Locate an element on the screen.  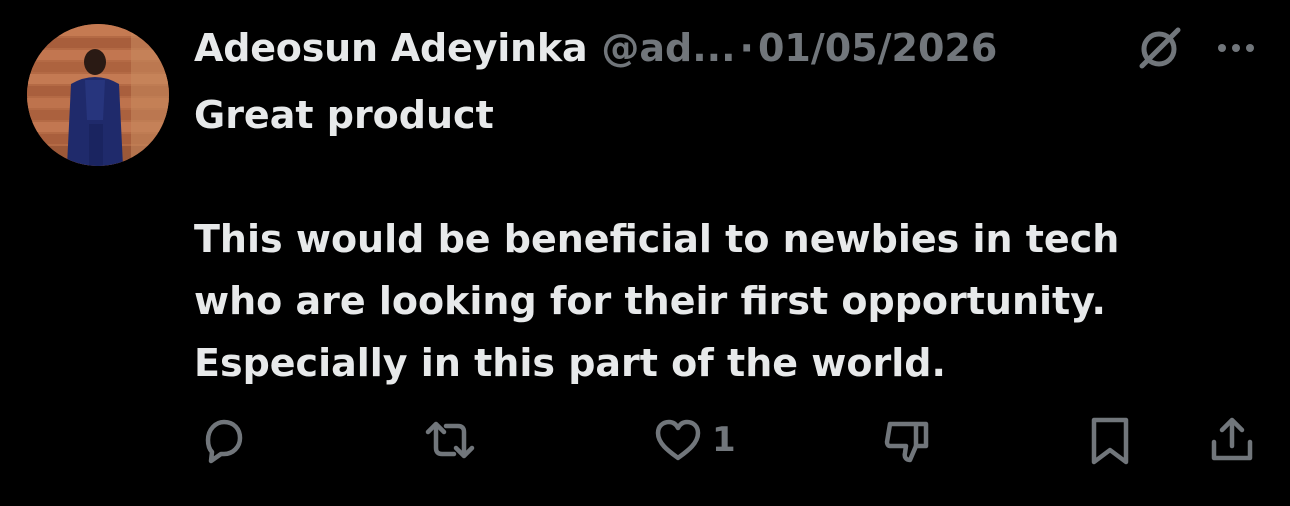
grok-icon is located at coordinates (1159, 49).